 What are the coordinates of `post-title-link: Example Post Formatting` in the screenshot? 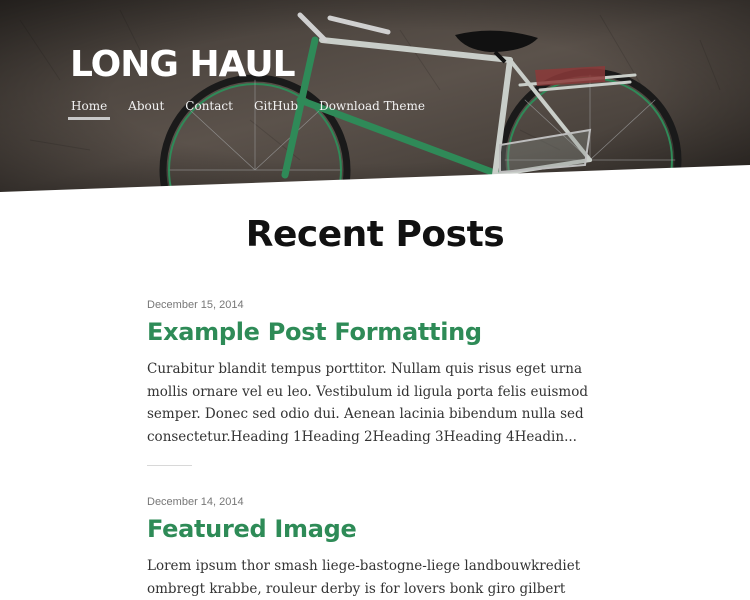 It's located at (372, 332).